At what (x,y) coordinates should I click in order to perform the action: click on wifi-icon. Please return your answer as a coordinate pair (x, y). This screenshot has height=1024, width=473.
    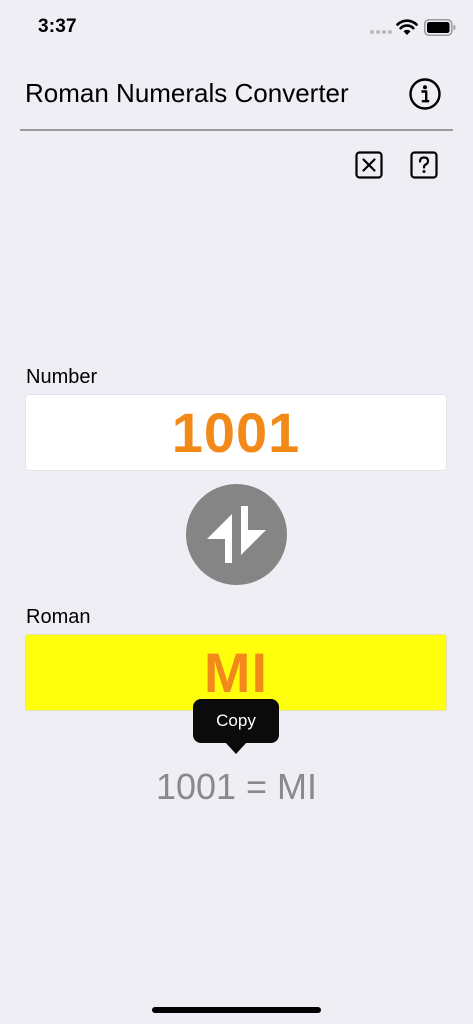
    Looking at the image, I should click on (407, 27).